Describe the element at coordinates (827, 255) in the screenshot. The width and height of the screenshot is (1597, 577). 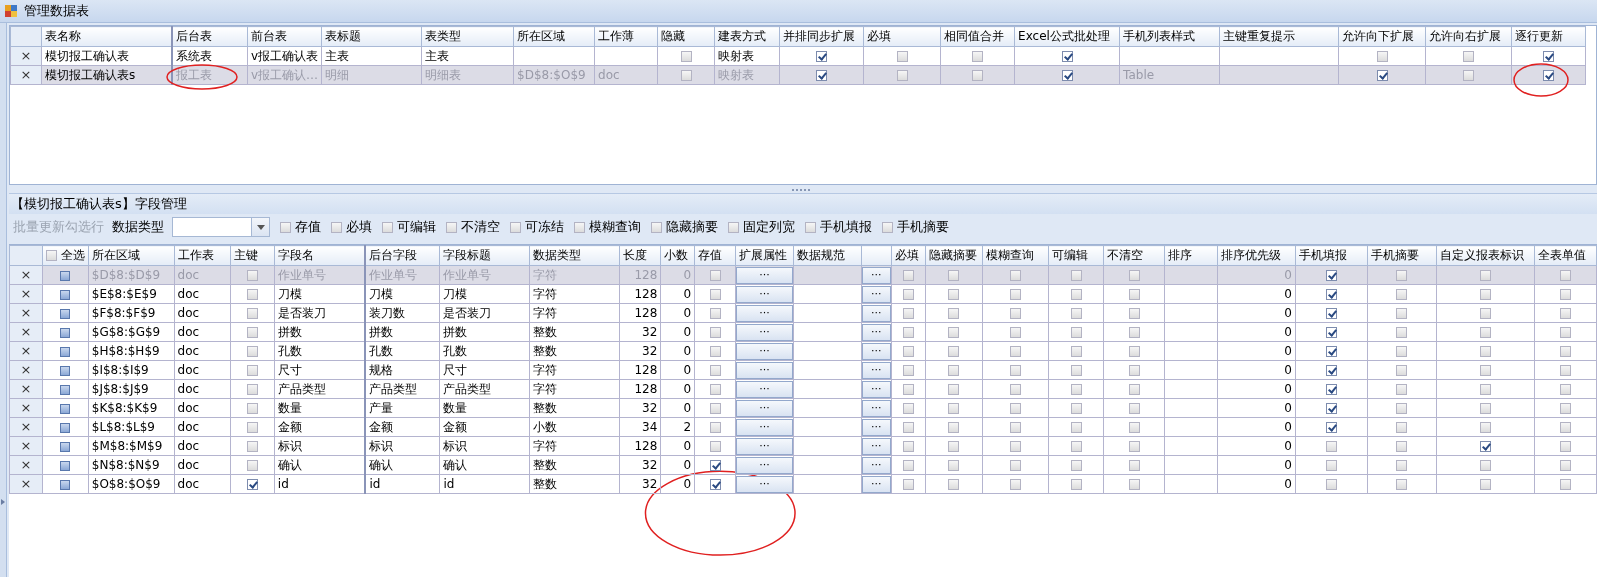
I see `column-header: 数据规范` at that location.